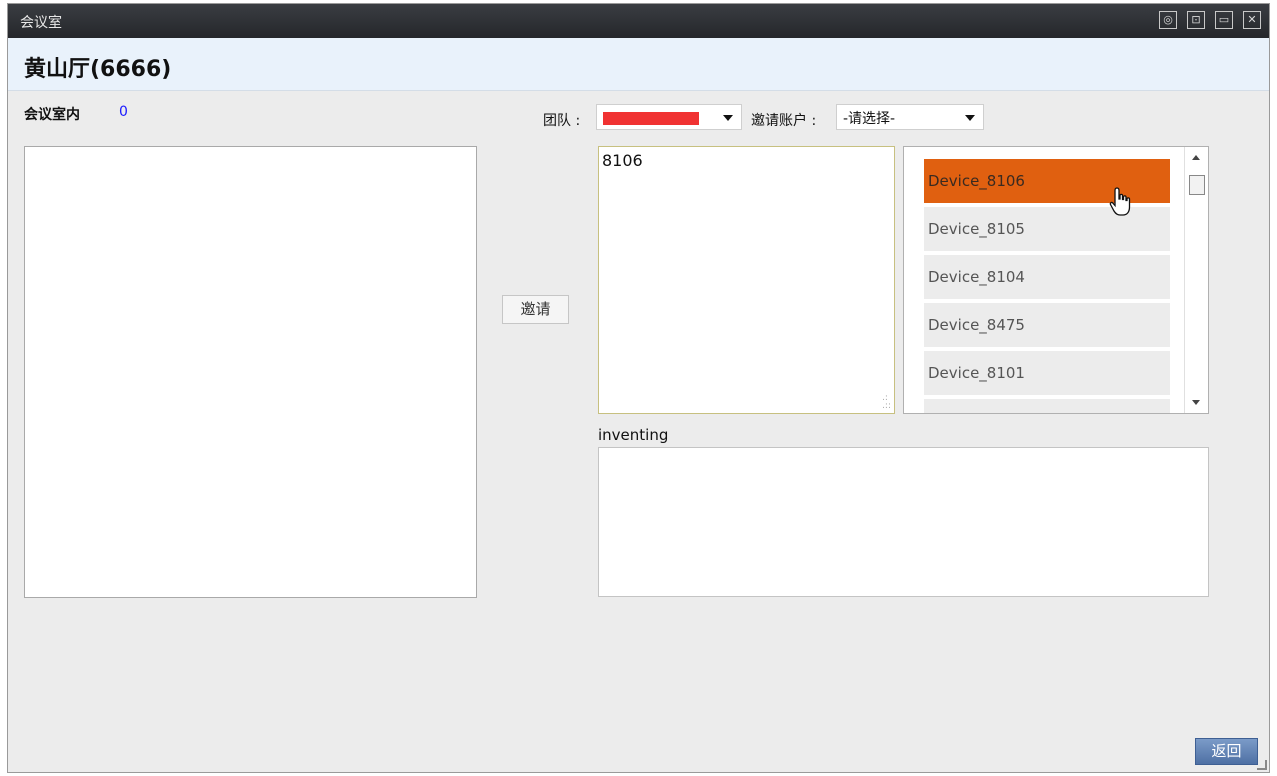  What do you see at coordinates (1047, 373) in the screenshot?
I see `device-list-item: Device_8101` at bounding box center [1047, 373].